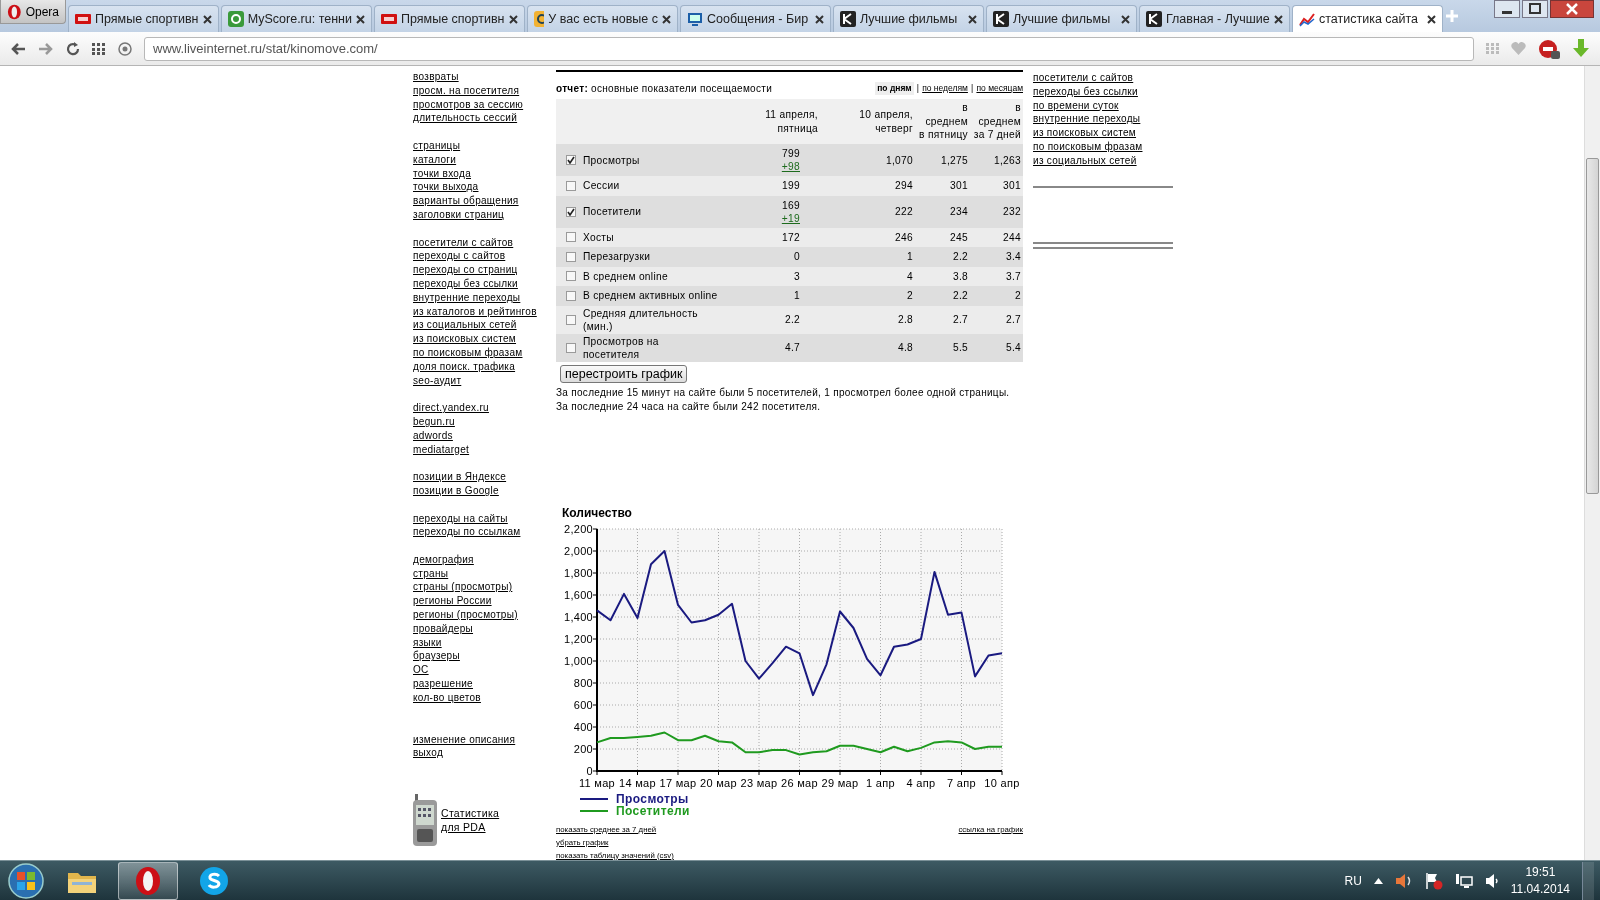  What do you see at coordinates (26, 880) in the screenshot?
I see `start-button` at bounding box center [26, 880].